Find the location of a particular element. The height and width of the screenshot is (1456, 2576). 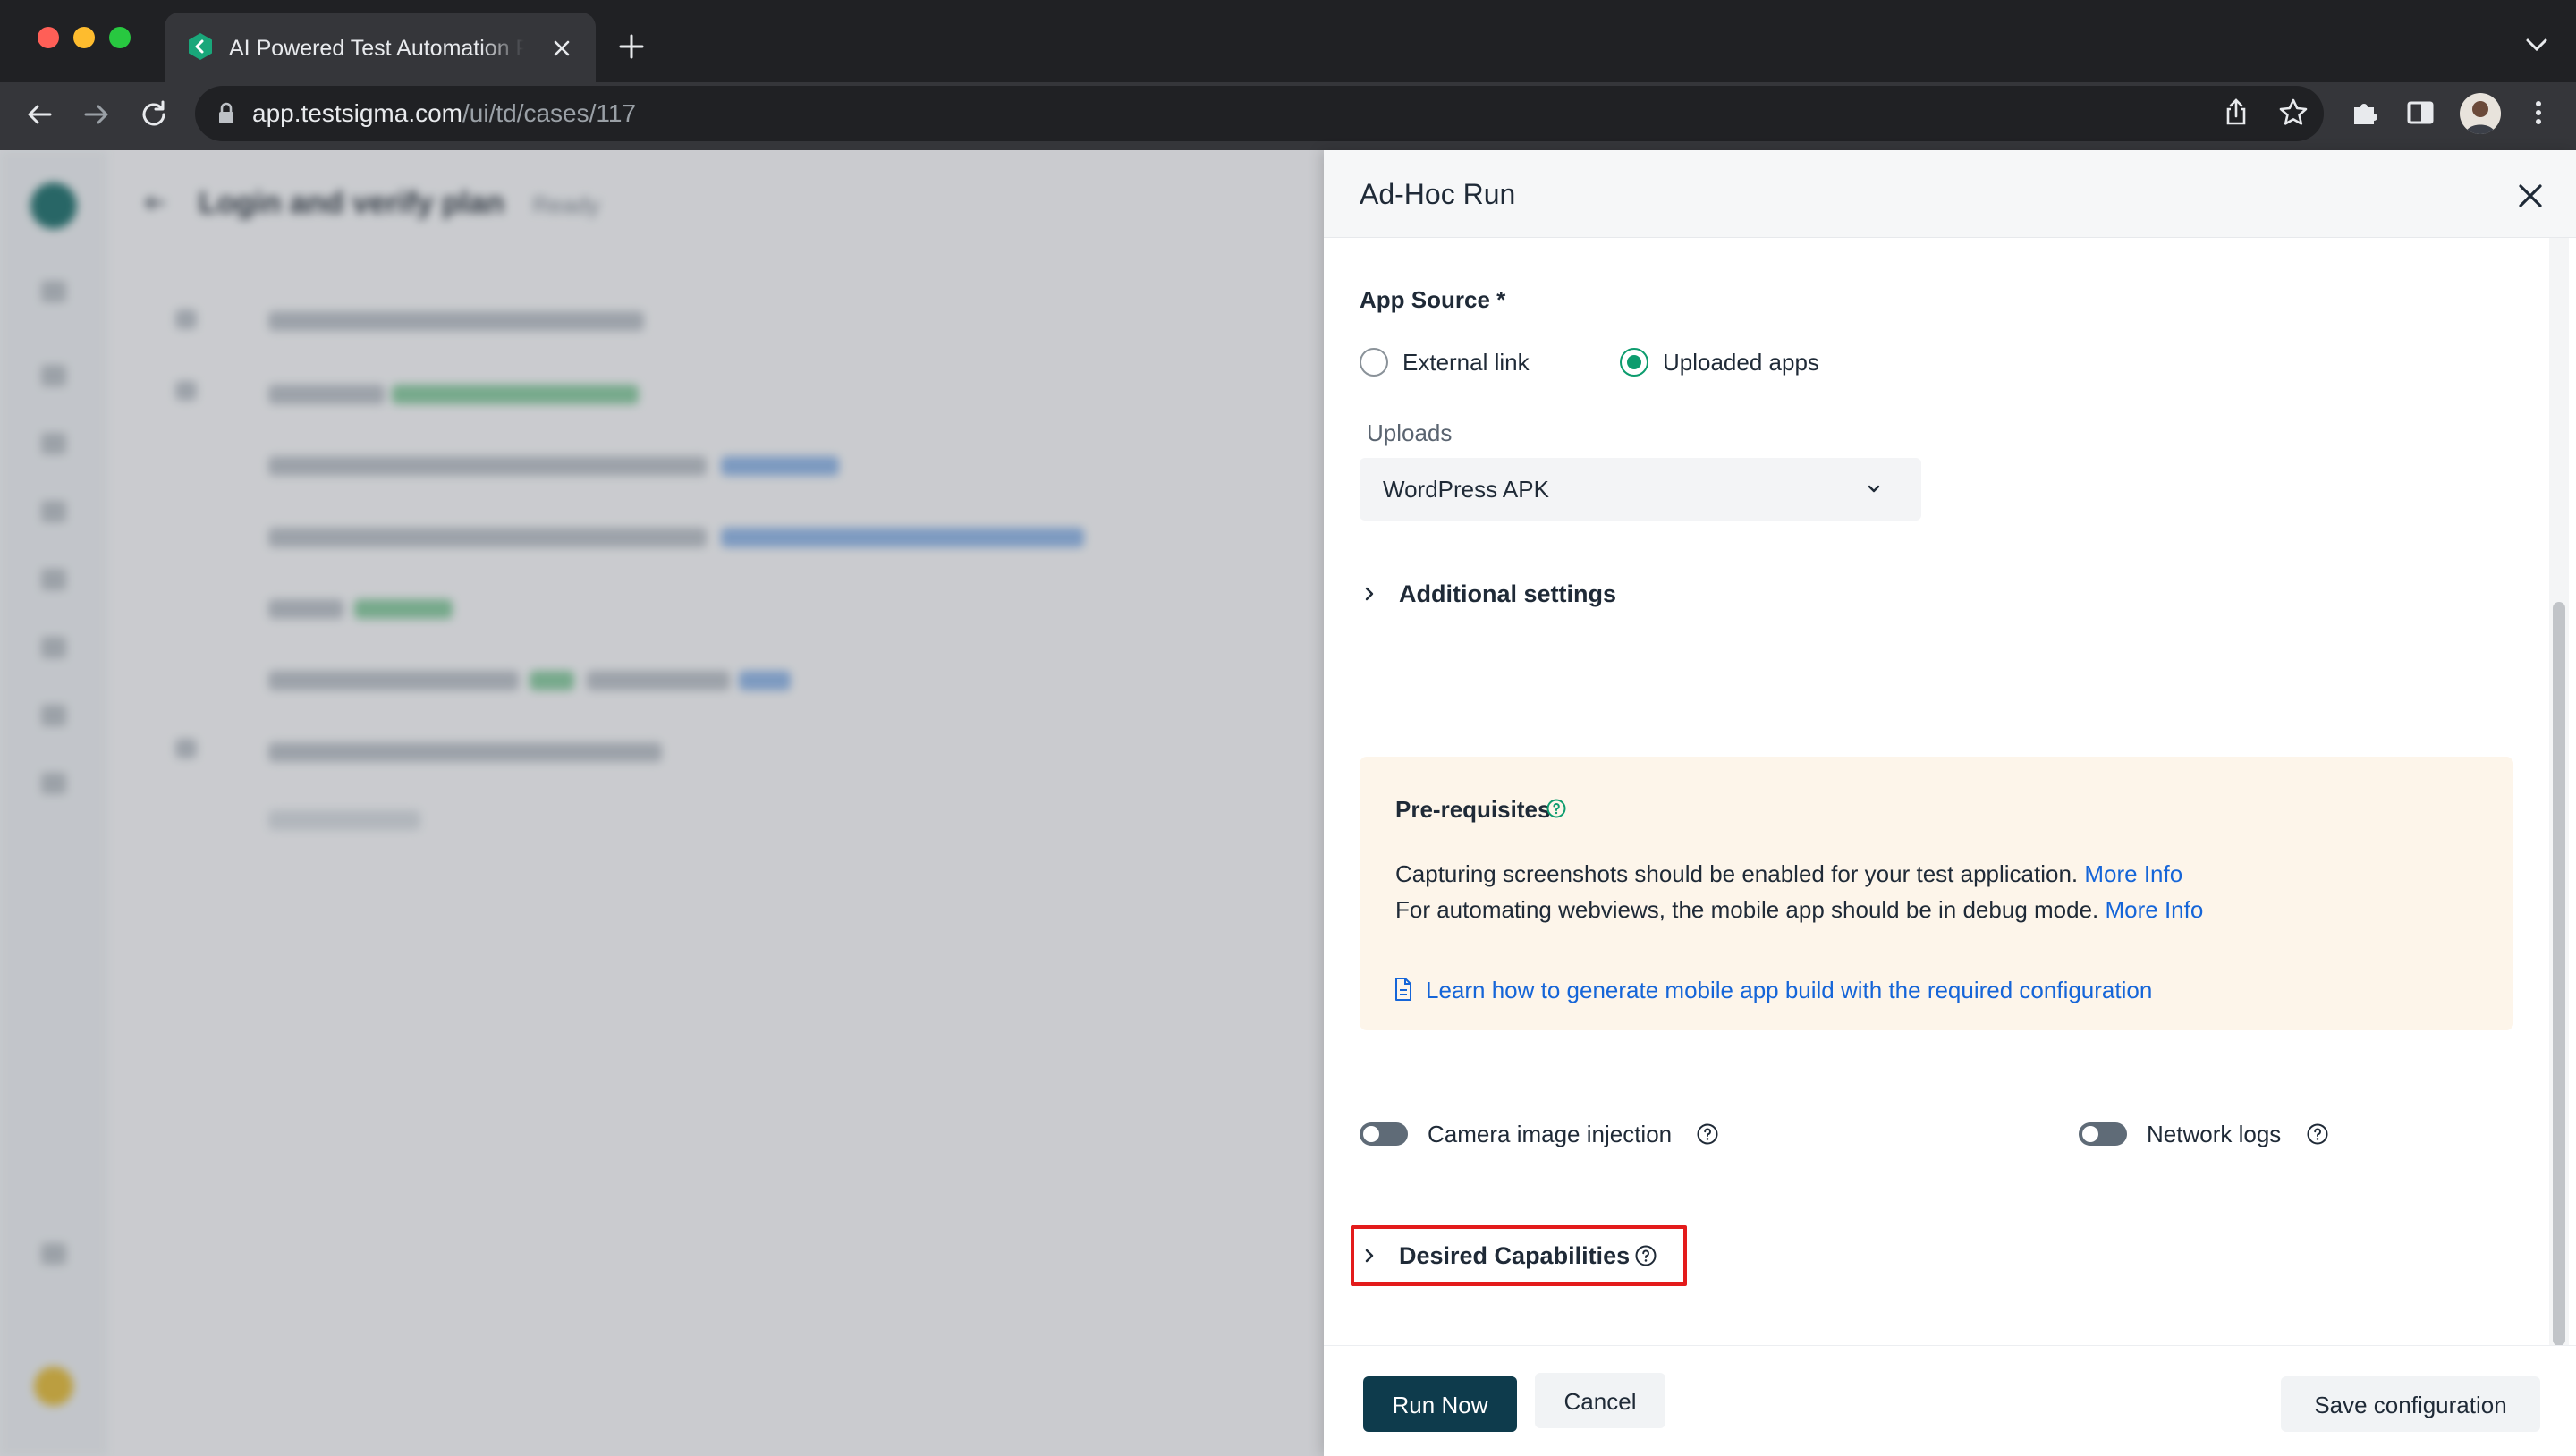

tab-close-icon is located at coordinates (561, 48).